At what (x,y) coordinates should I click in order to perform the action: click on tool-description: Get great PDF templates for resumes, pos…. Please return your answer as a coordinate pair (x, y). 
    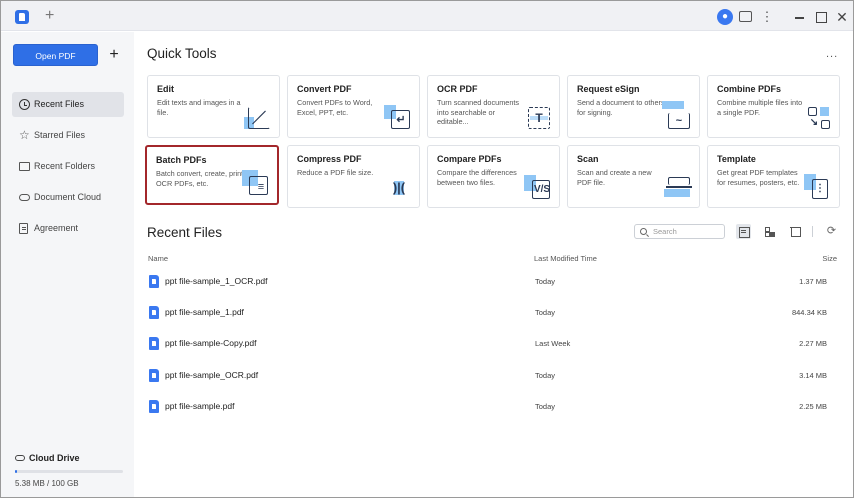
    Looking at the image, I should click on (758, 177).